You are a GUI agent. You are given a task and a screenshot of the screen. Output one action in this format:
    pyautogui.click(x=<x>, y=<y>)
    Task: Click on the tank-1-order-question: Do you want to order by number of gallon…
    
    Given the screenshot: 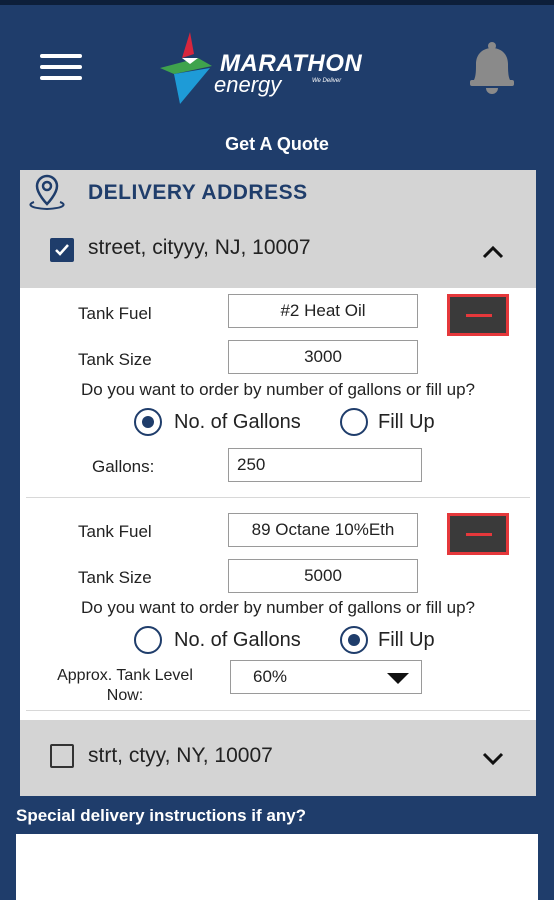 What is the action you would take?
    pyautogui.click(x=278, y=389)
    